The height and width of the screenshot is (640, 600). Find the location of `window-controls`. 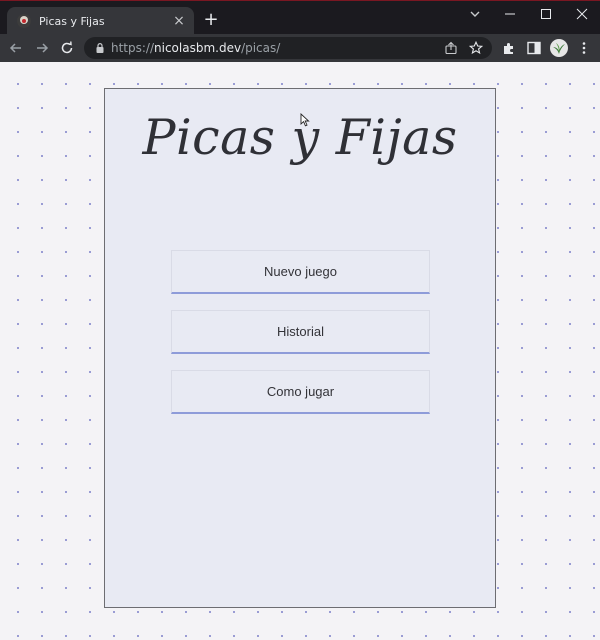

window-controls is located at coordinates (546, 16).